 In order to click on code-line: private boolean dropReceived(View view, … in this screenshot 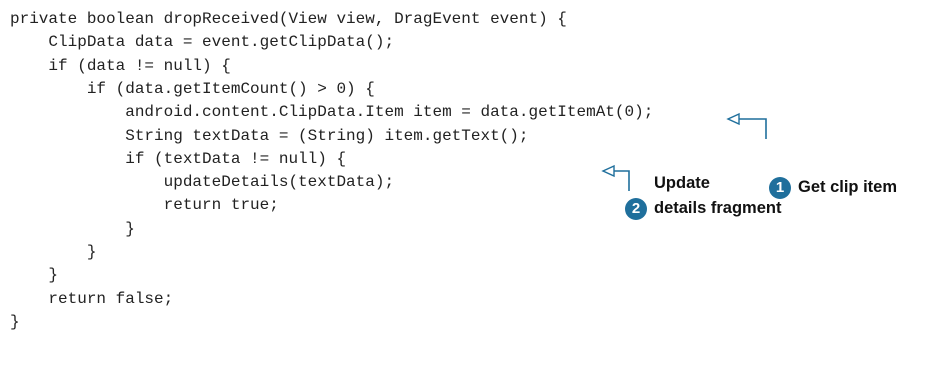, I will do `click(288, 19)`.